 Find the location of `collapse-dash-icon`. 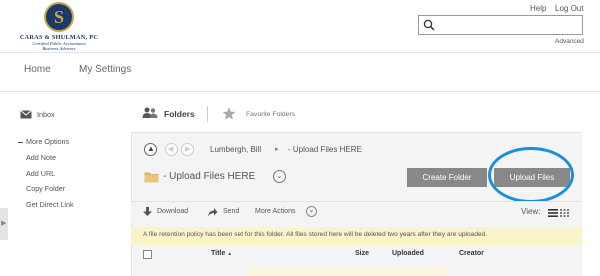

collapse-dash-icon is located at coordinates (20, 142).